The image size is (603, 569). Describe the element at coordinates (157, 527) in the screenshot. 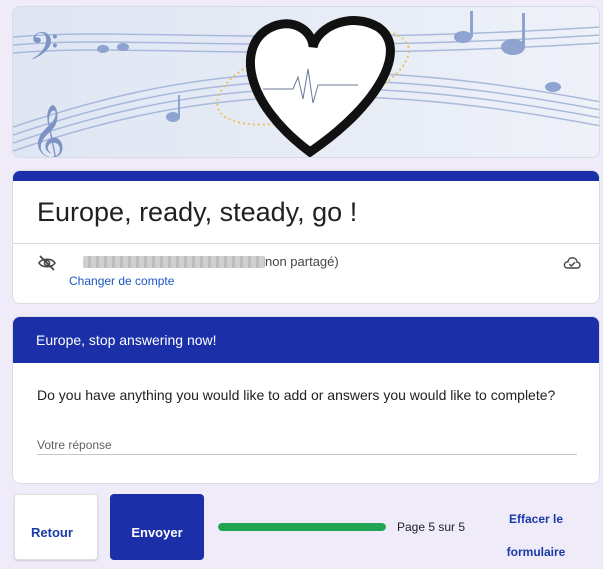

I see `submit-button: Envoyer` at that location.